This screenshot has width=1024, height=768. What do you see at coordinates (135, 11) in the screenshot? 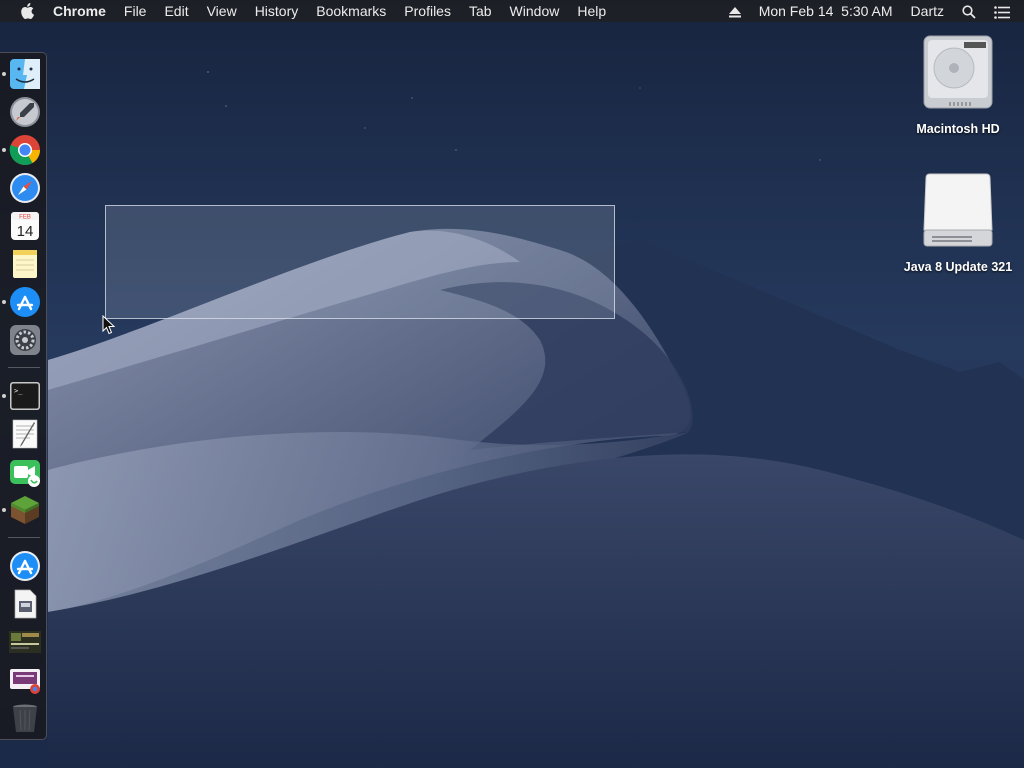
I see `menu-file: File` at bounding box center [135, 11].